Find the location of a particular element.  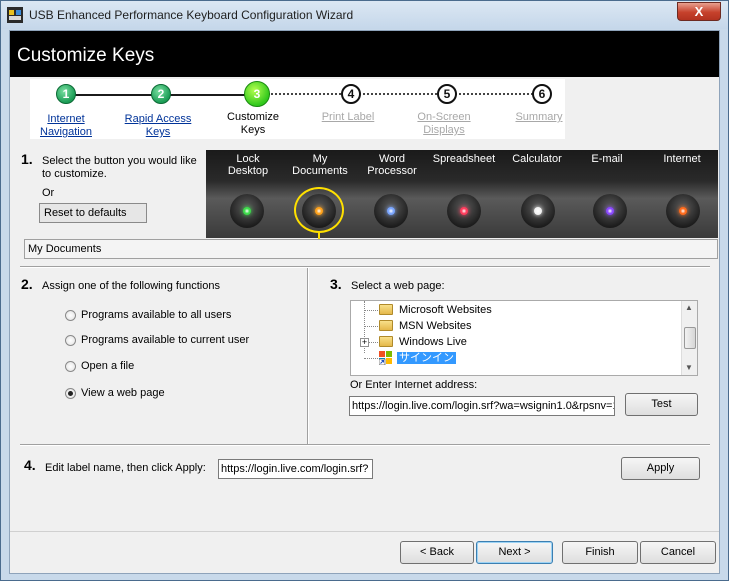

step-3-label-line2: Keys is located at coordinates (253, 130).